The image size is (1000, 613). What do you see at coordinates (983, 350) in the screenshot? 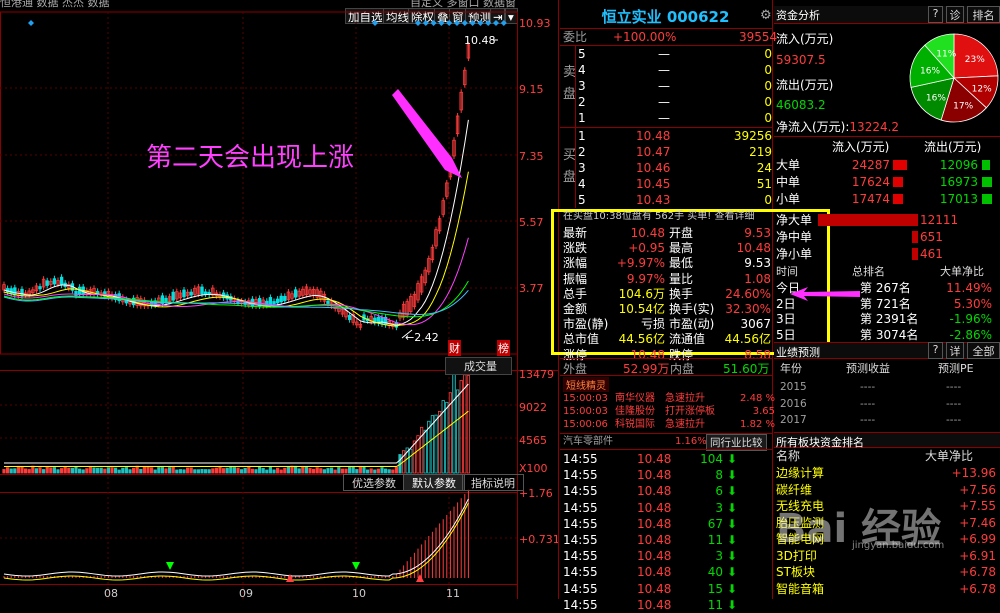
I see `forecast-all-button: 全部` at bounding box center [983, 350].